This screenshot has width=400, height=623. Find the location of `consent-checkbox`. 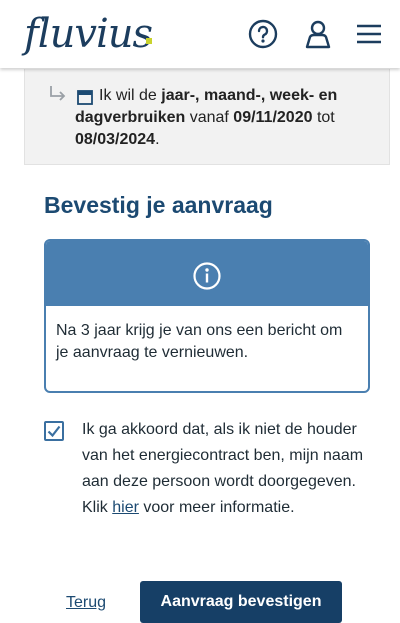

consent-checkbox is located at coordinates (54, 431).